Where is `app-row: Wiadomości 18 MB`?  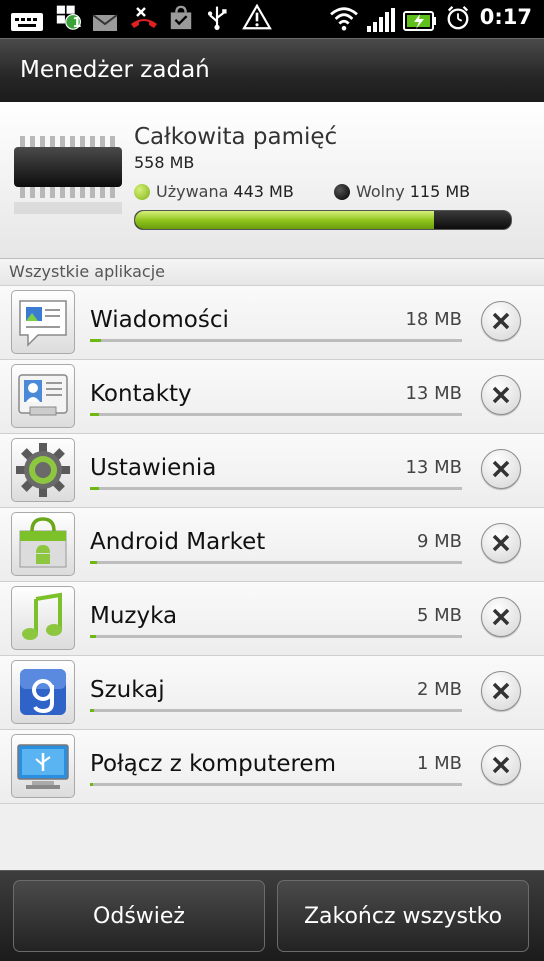
app-row: Wiadomości 18 MB is located at coordinates (272, 323).